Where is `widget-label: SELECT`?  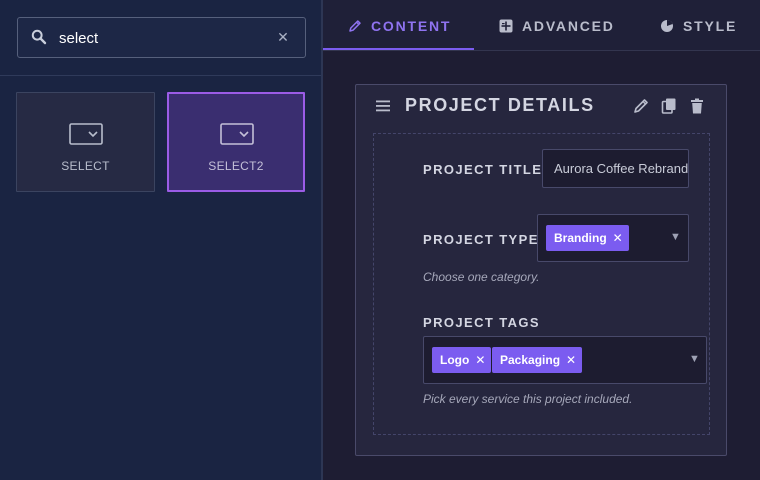
widget-label: SELECT is located at coordinates (85, 166).